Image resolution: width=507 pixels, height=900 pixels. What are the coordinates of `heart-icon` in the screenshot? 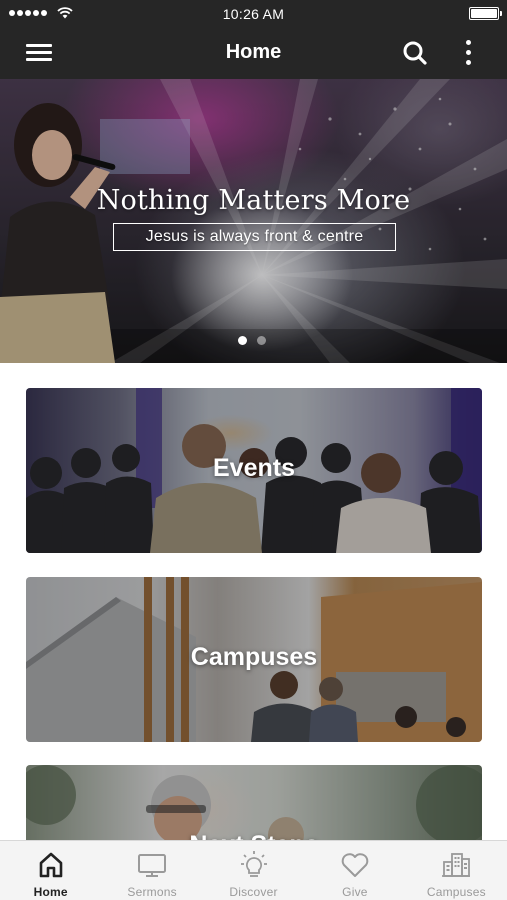 It's located at (355, 865).